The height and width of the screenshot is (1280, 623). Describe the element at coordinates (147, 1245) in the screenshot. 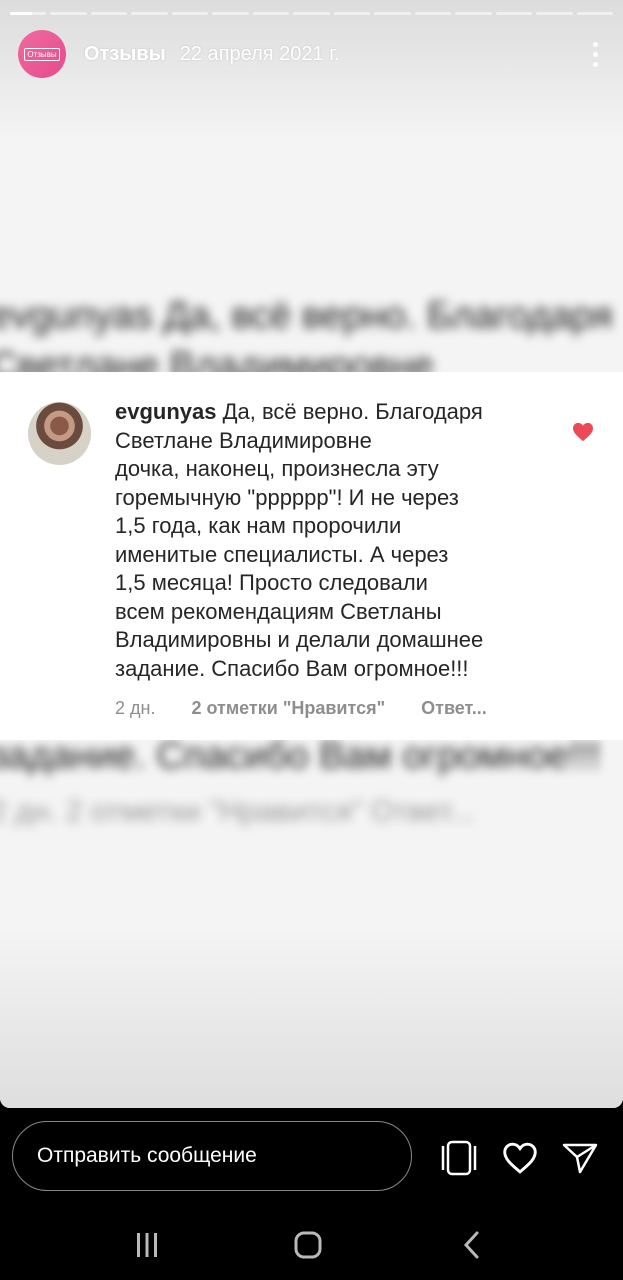

I see `recent-apps-icon` at that location.